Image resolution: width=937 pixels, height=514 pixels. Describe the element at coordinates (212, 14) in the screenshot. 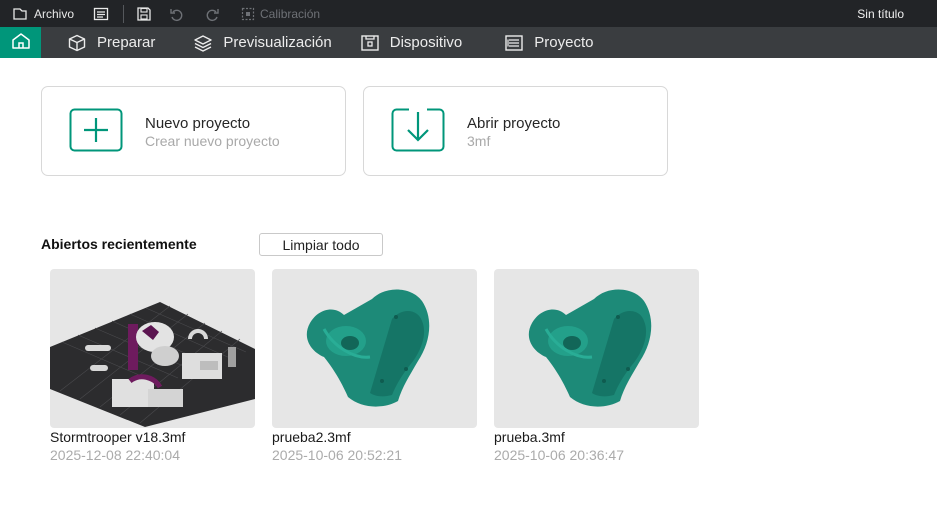

I see `redo-icon` at that location.